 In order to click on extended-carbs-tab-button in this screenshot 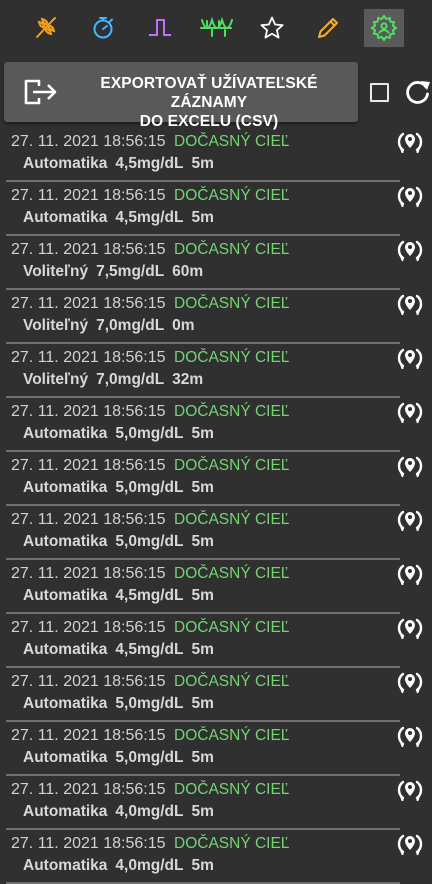, I will do `click(103, 28)`.